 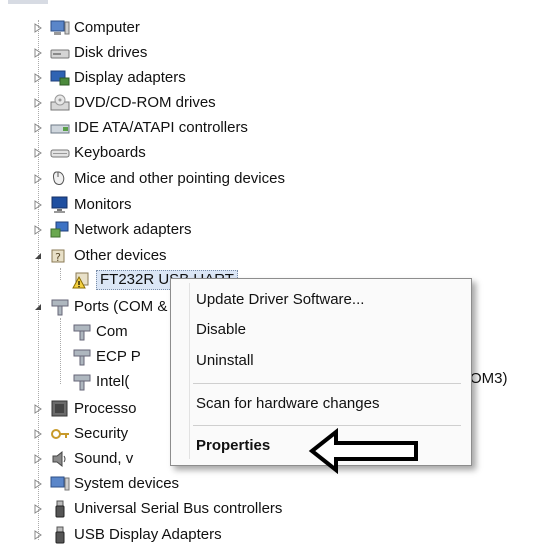 I want to click on port-intel-label-tail: OM3), so click(x=489, y=378).